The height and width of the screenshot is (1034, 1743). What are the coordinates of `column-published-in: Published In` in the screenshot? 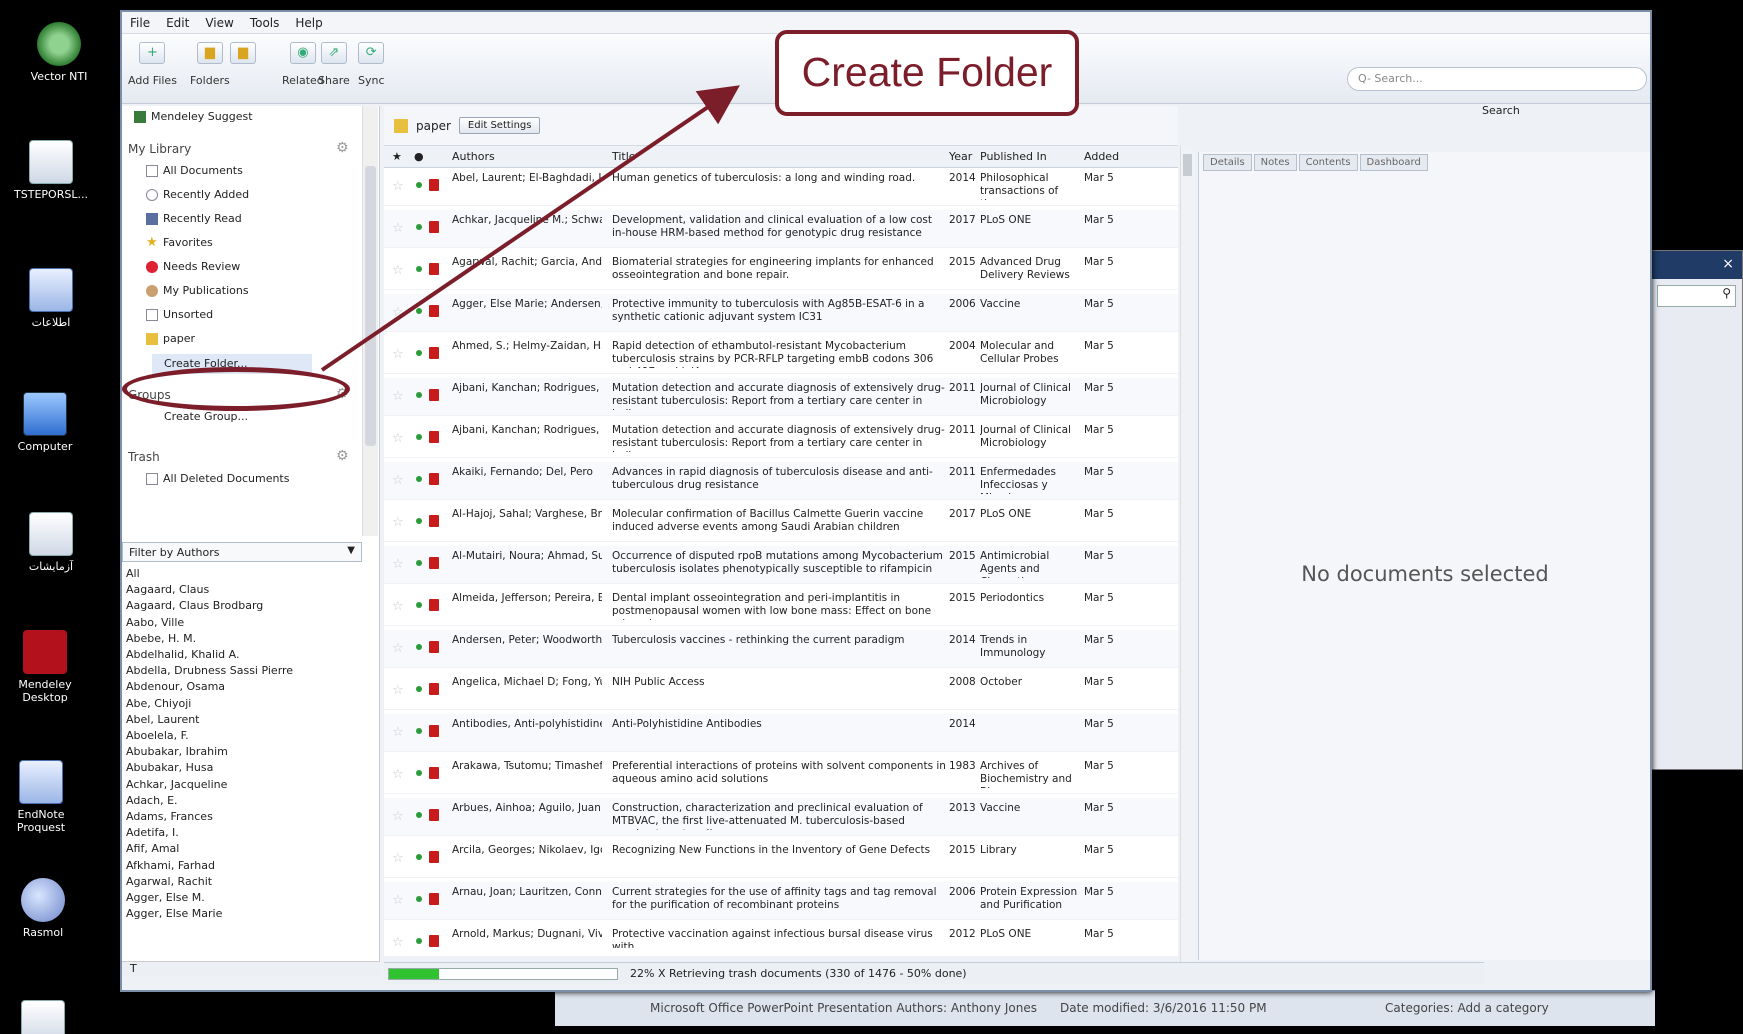 It's located at (1013, 156).